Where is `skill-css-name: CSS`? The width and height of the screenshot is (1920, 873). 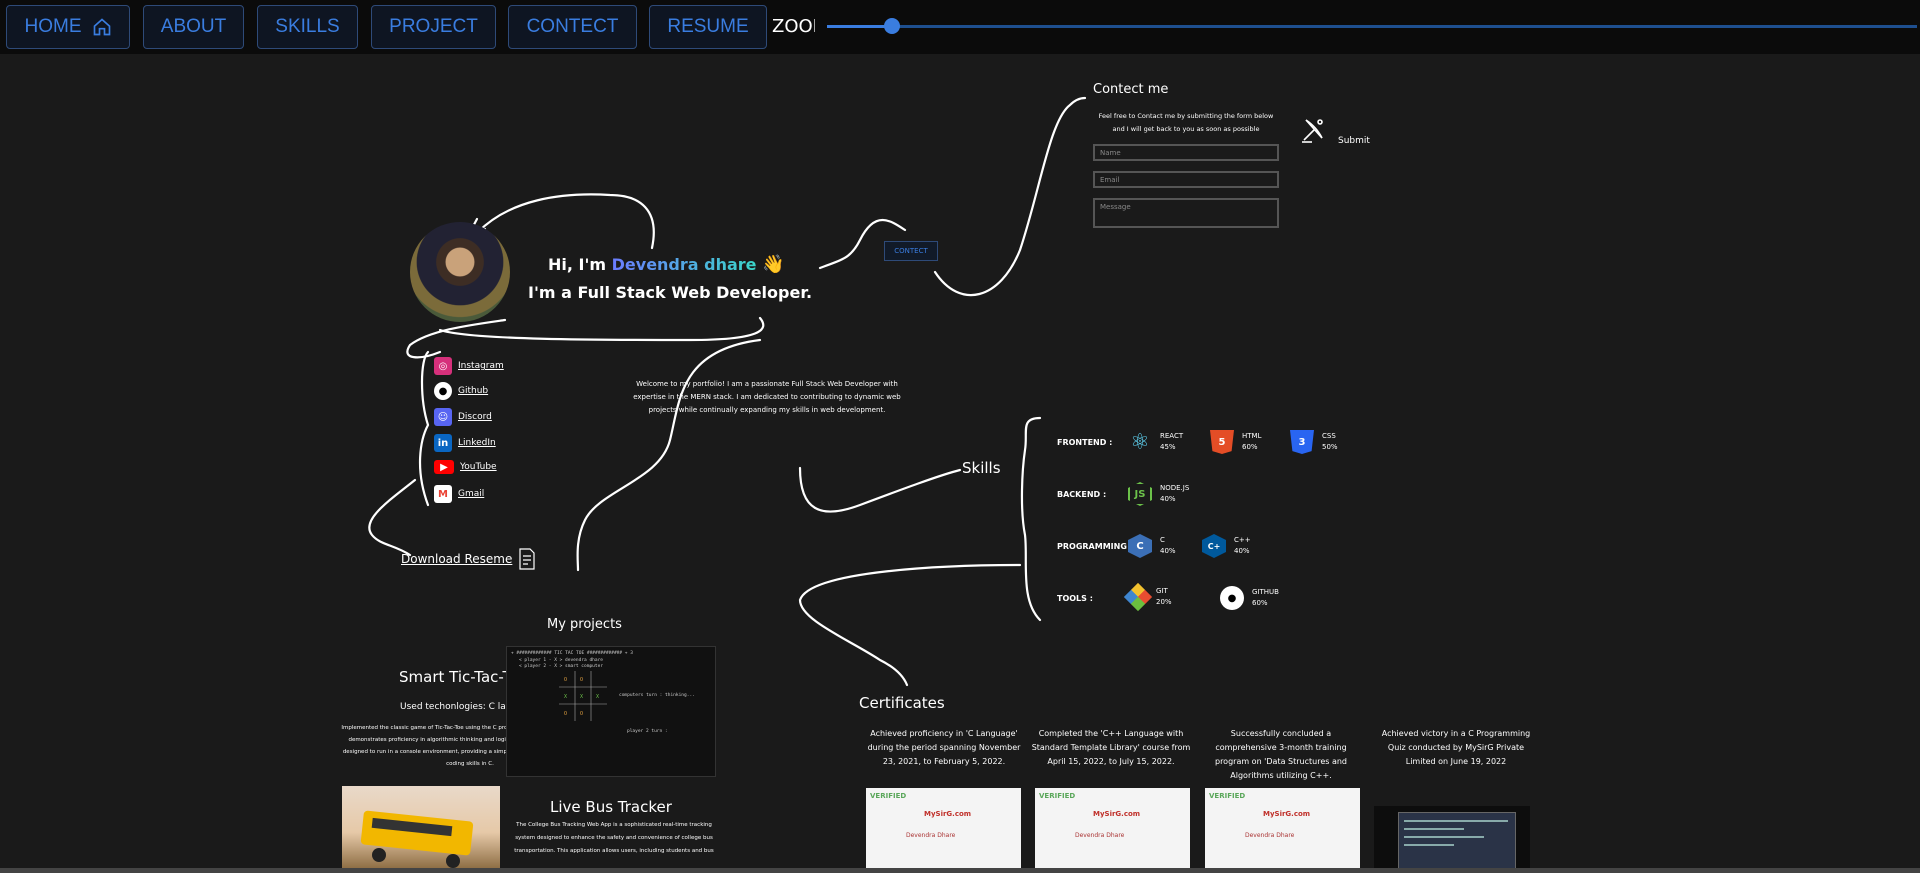
skill-css-name: CSS is located at coordinates (1329, 436).